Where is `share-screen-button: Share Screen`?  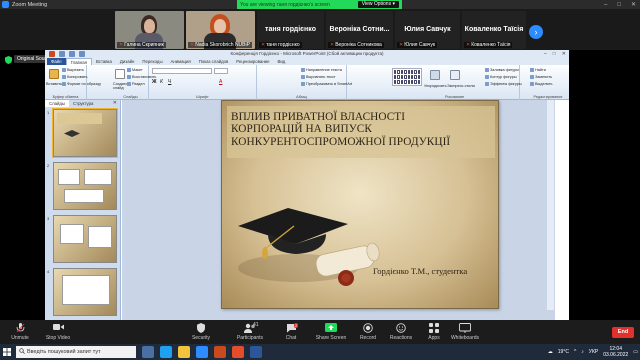 share-screen-button: Share Screen is located at coordinates (331, 332).